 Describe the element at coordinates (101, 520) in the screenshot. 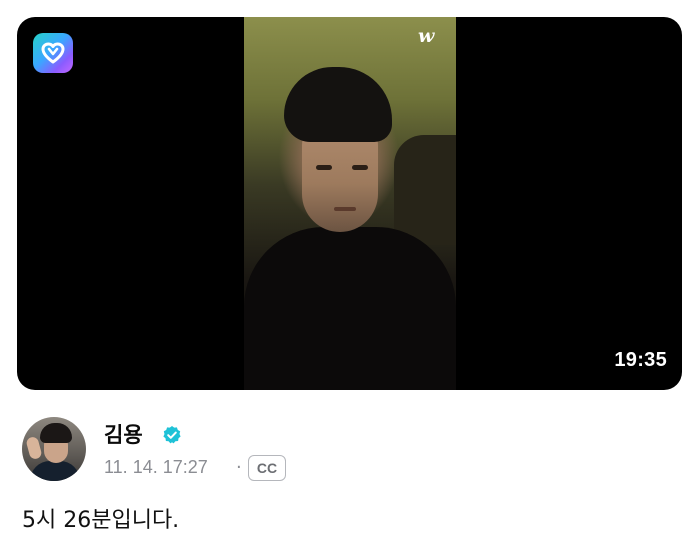

I see `post-text: 5시 26분입니다.` at that location.